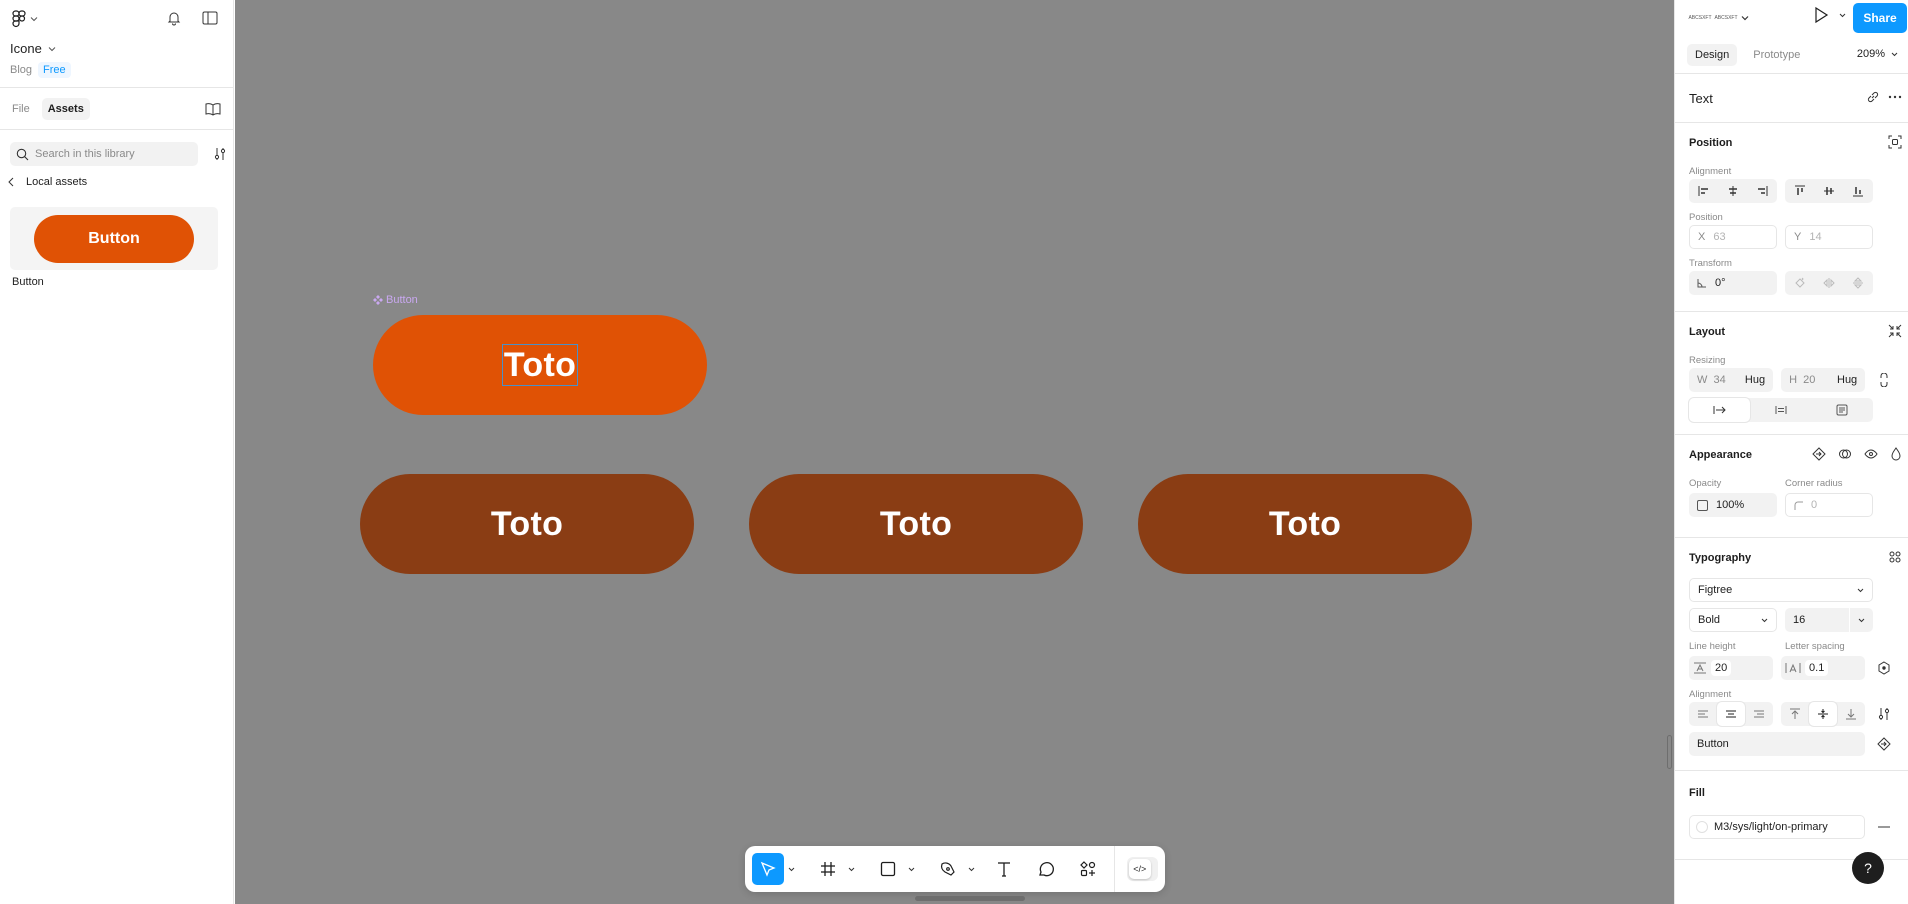 Image resolution: width=1908 pixels, height=904 pixels. Describe the element at coordinates (1895, 97) in the screenshot. I see `more-icon` at that location.